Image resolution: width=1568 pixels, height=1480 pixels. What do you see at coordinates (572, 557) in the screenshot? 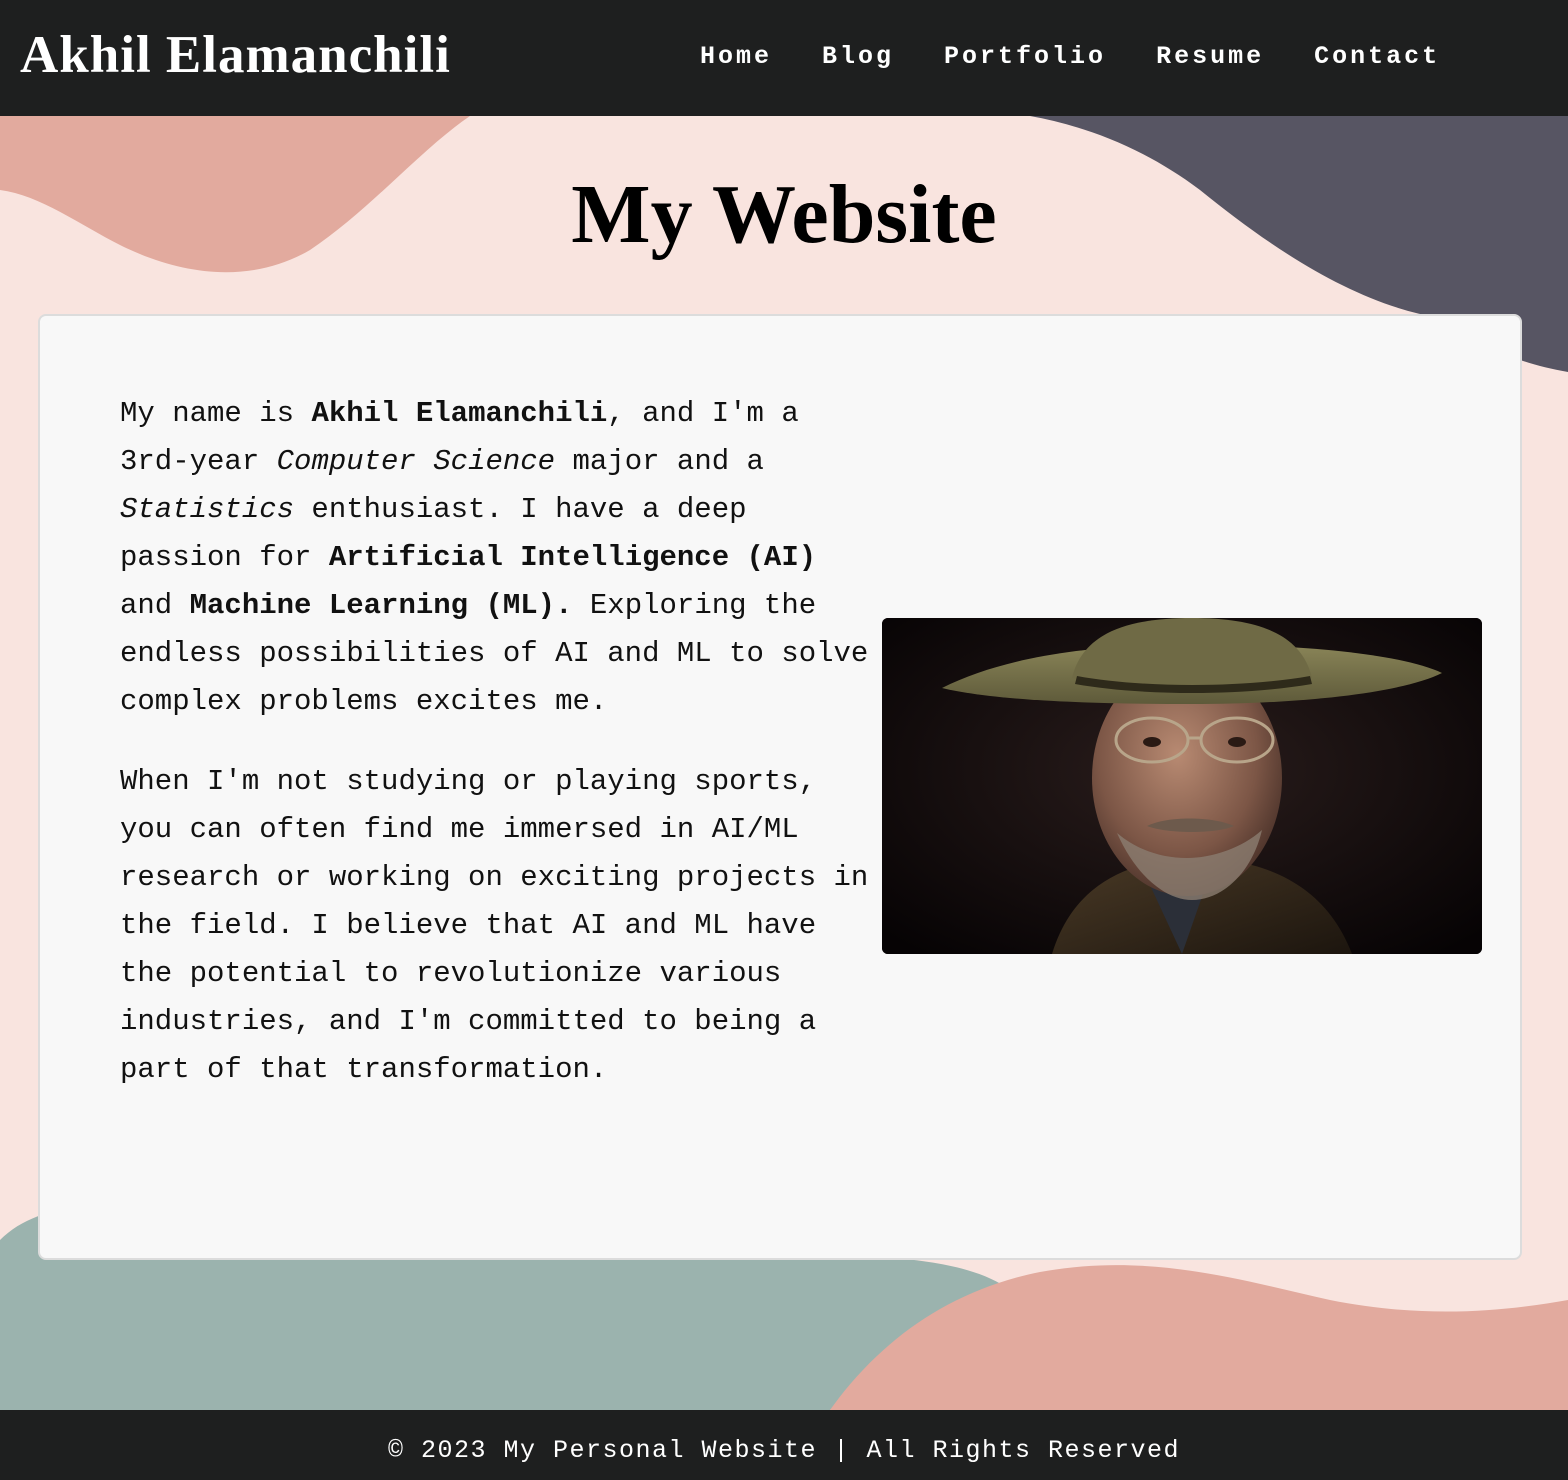
I see `about-ai: Artificial Intelligence (AI)` at bounding box center [572, 557].